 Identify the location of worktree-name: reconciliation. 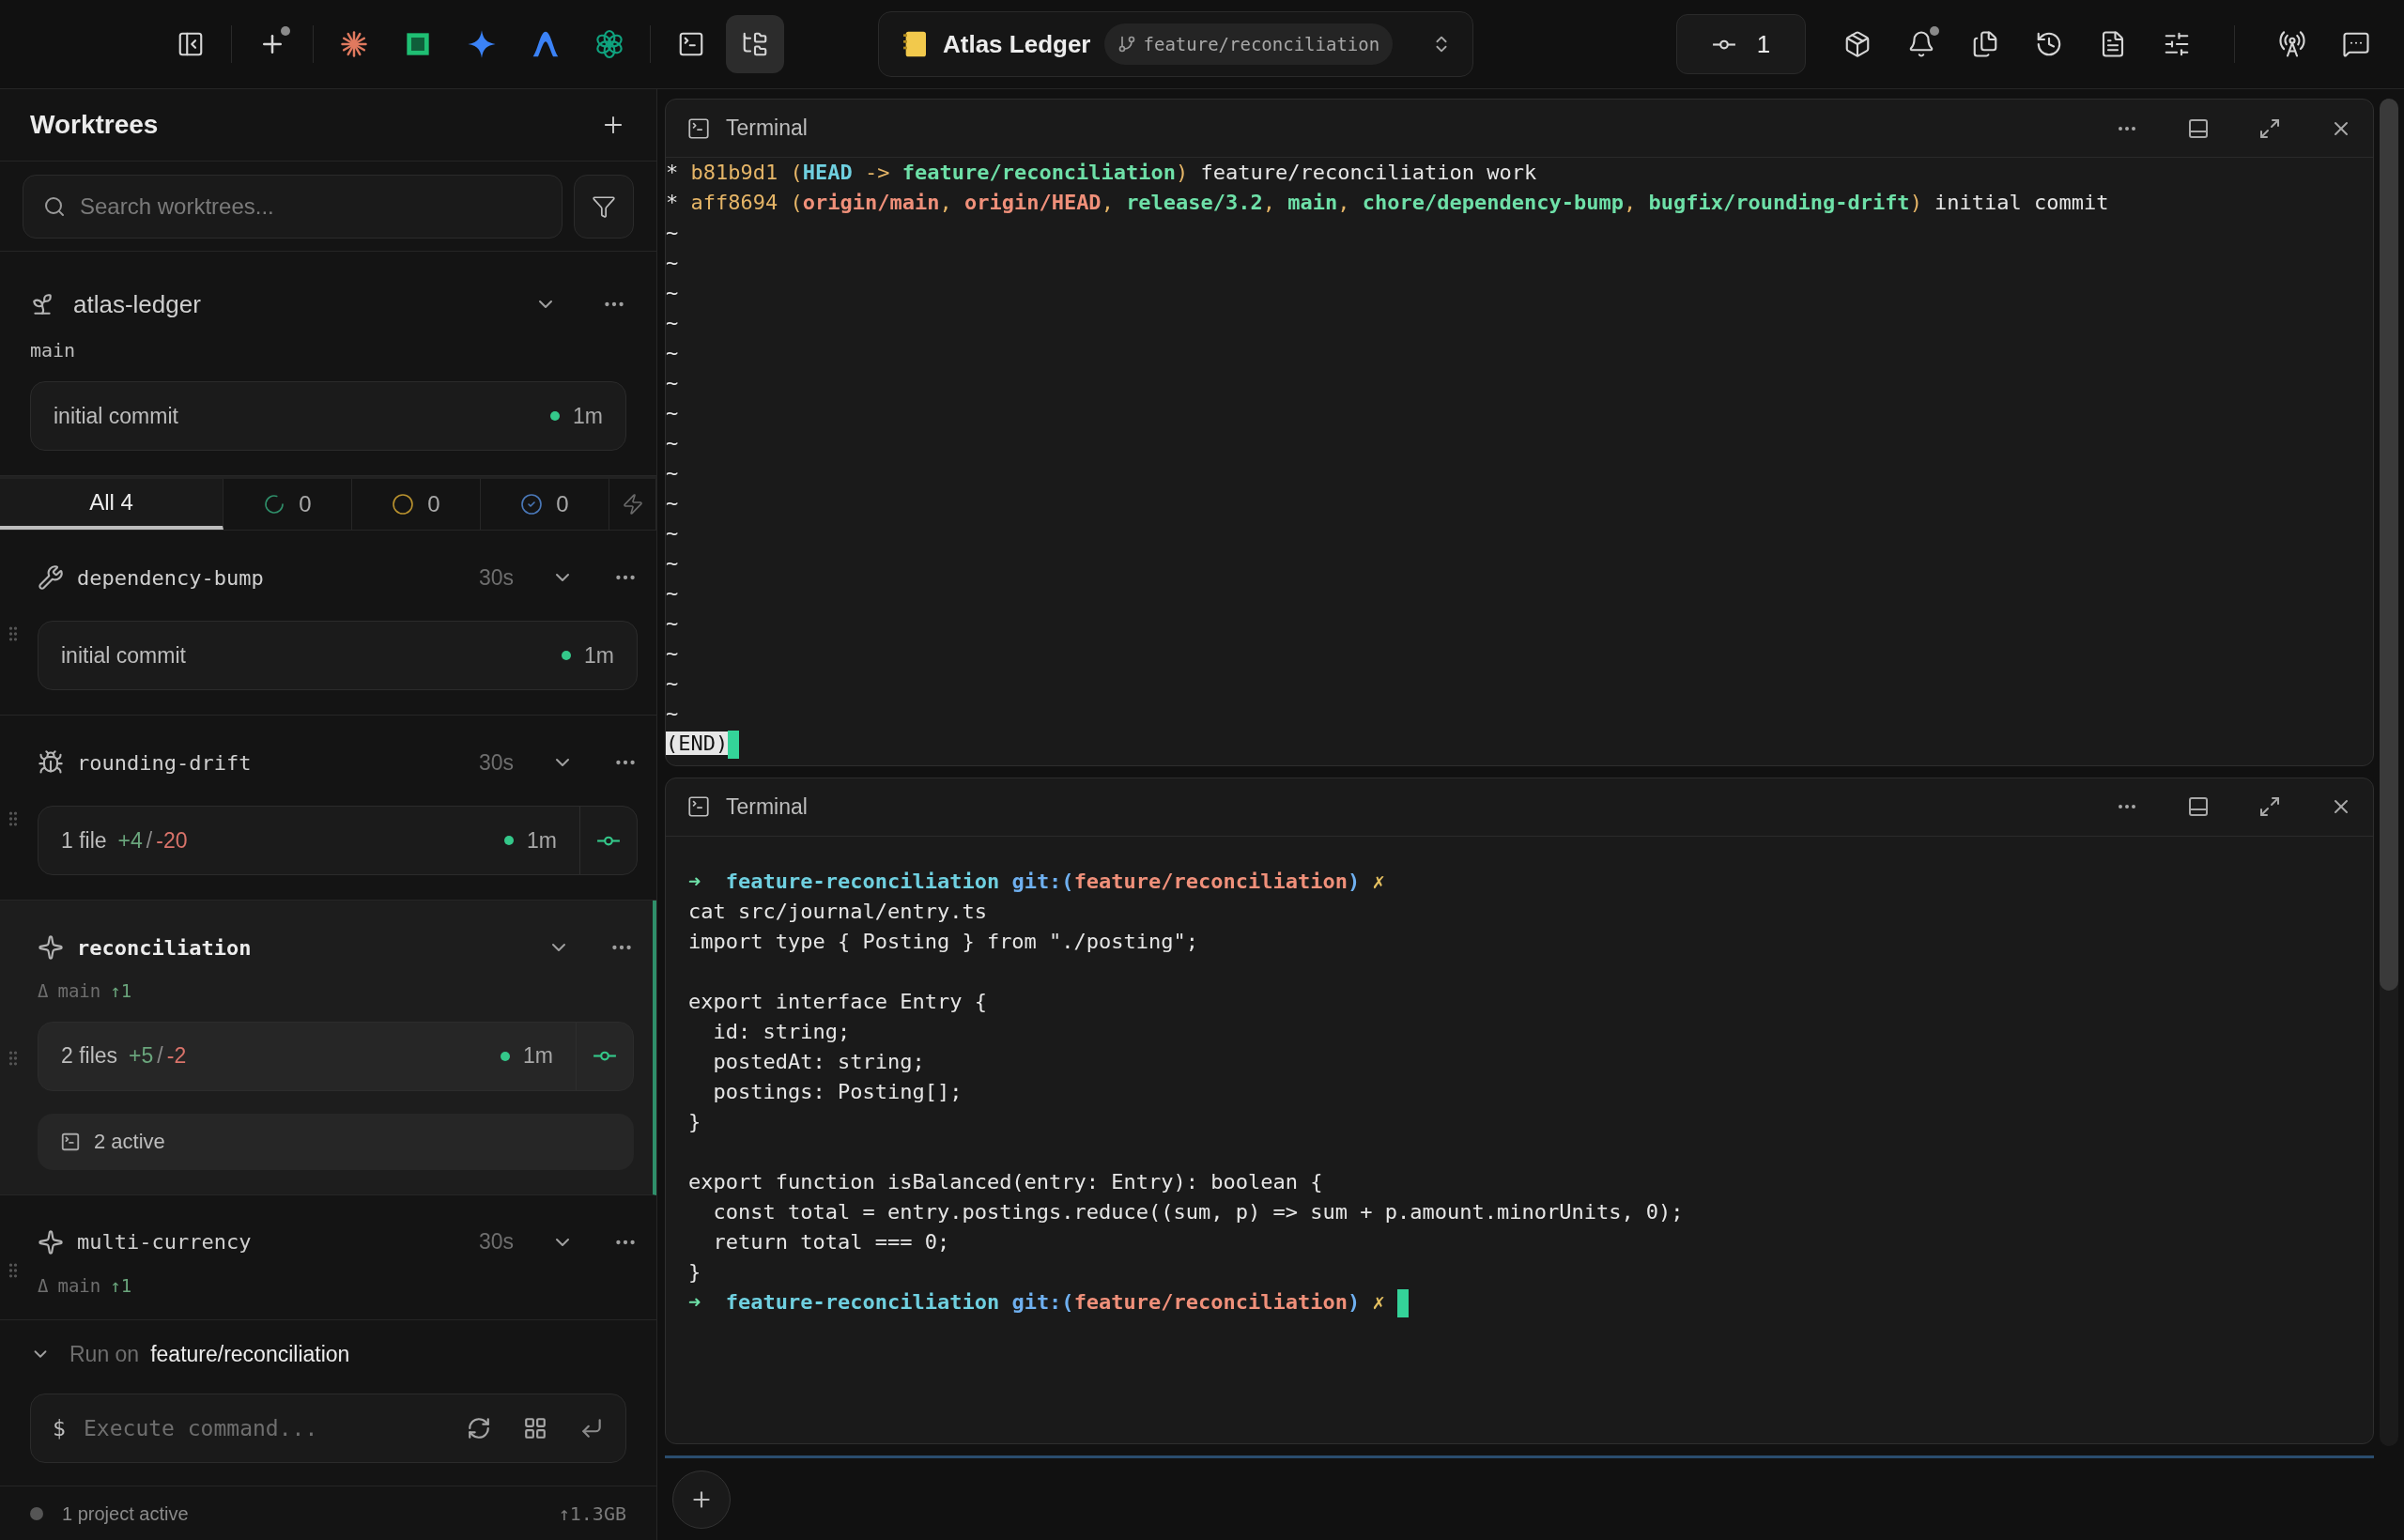
(164, 948).